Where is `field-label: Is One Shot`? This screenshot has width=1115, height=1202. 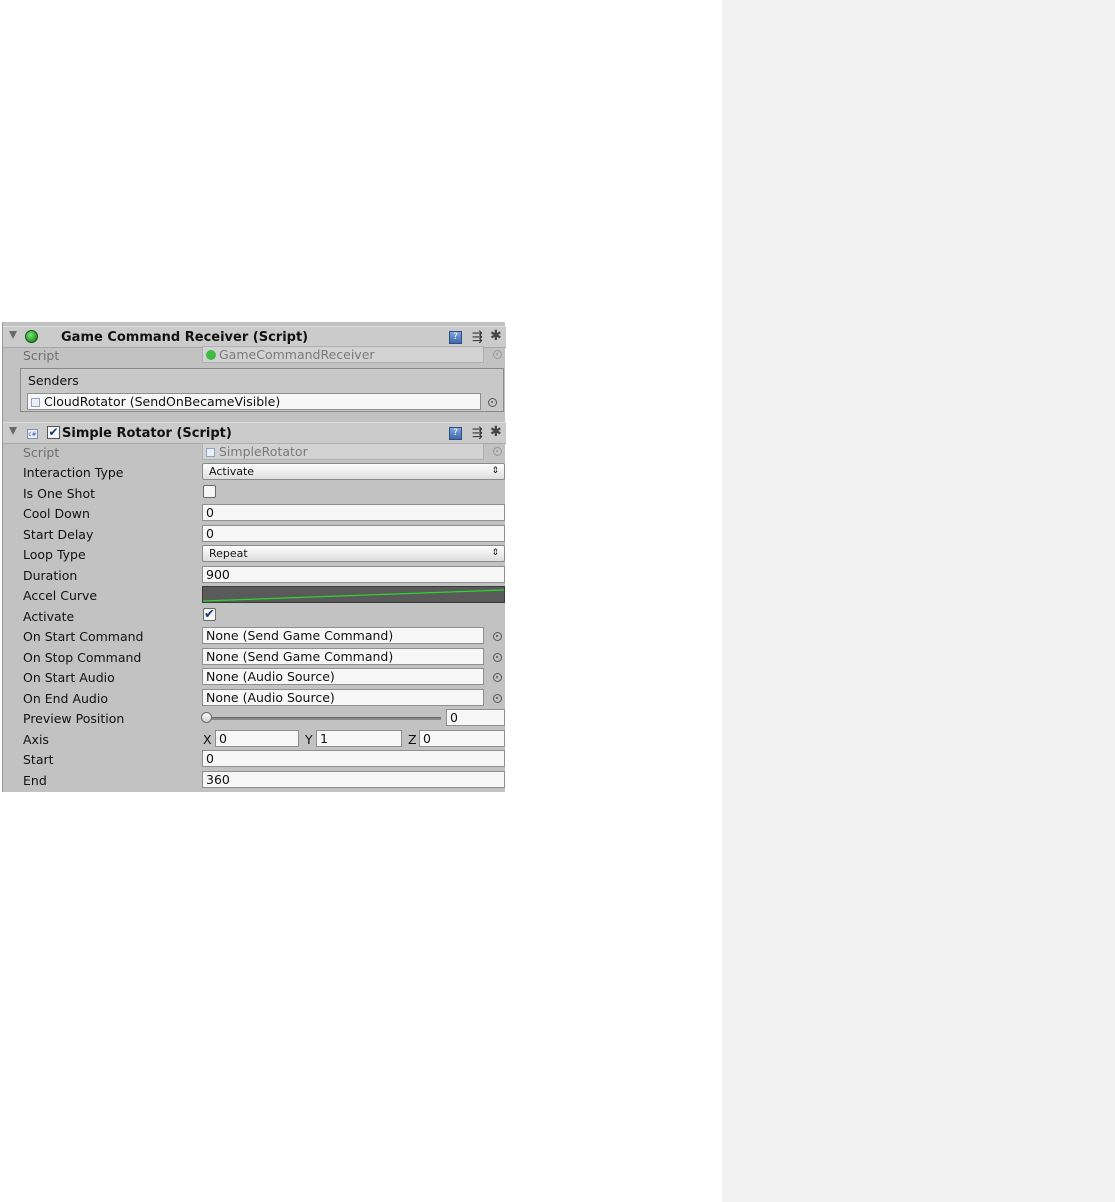
field-label: Is One Shot is located at coordinates (59, 493).